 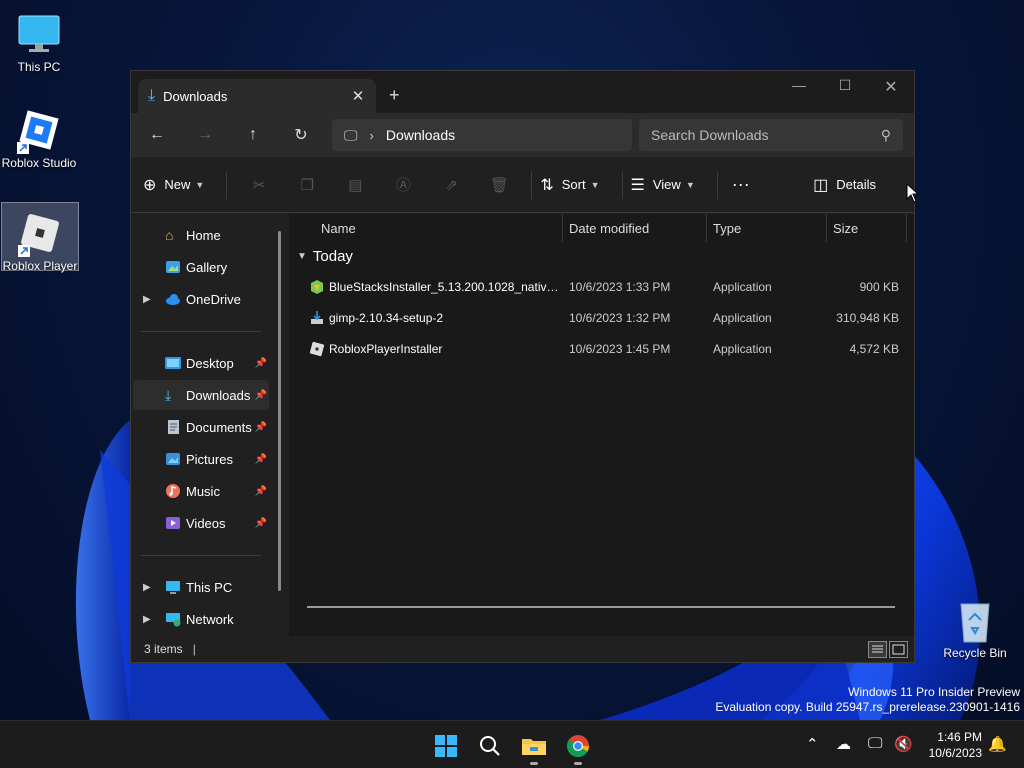 I want to click on clock: 1:46 PM 10/6/2023, so click(x=955, y=745).